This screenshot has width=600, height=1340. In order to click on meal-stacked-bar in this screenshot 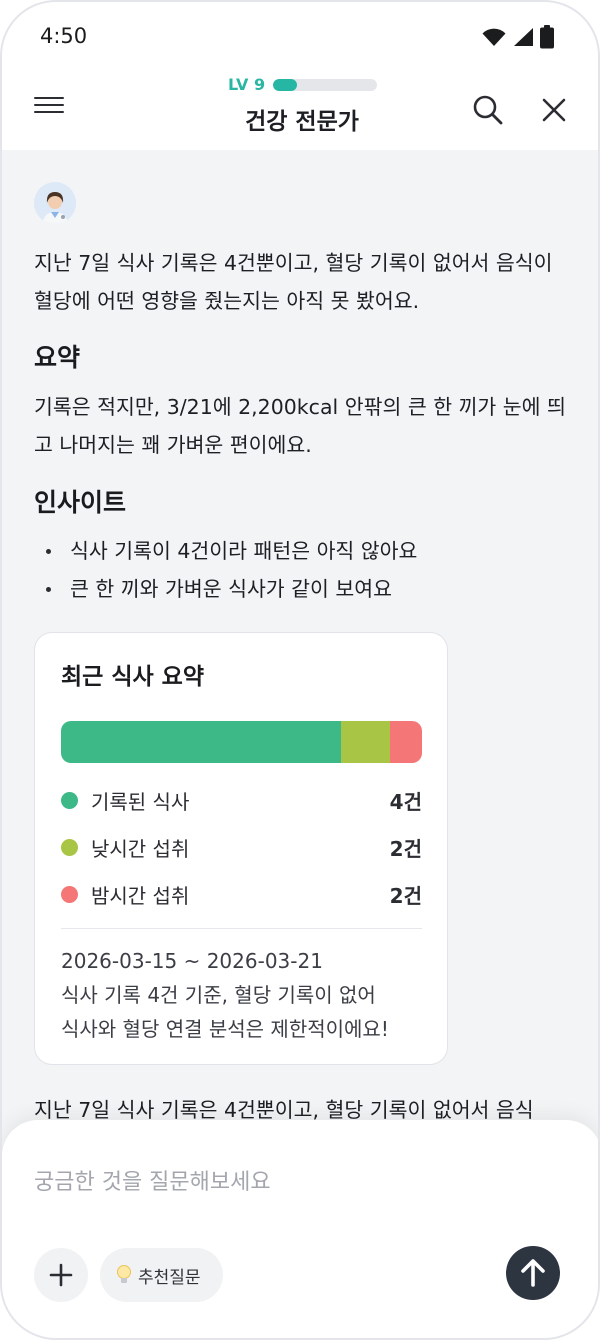, I will do `click(241, 742)`.